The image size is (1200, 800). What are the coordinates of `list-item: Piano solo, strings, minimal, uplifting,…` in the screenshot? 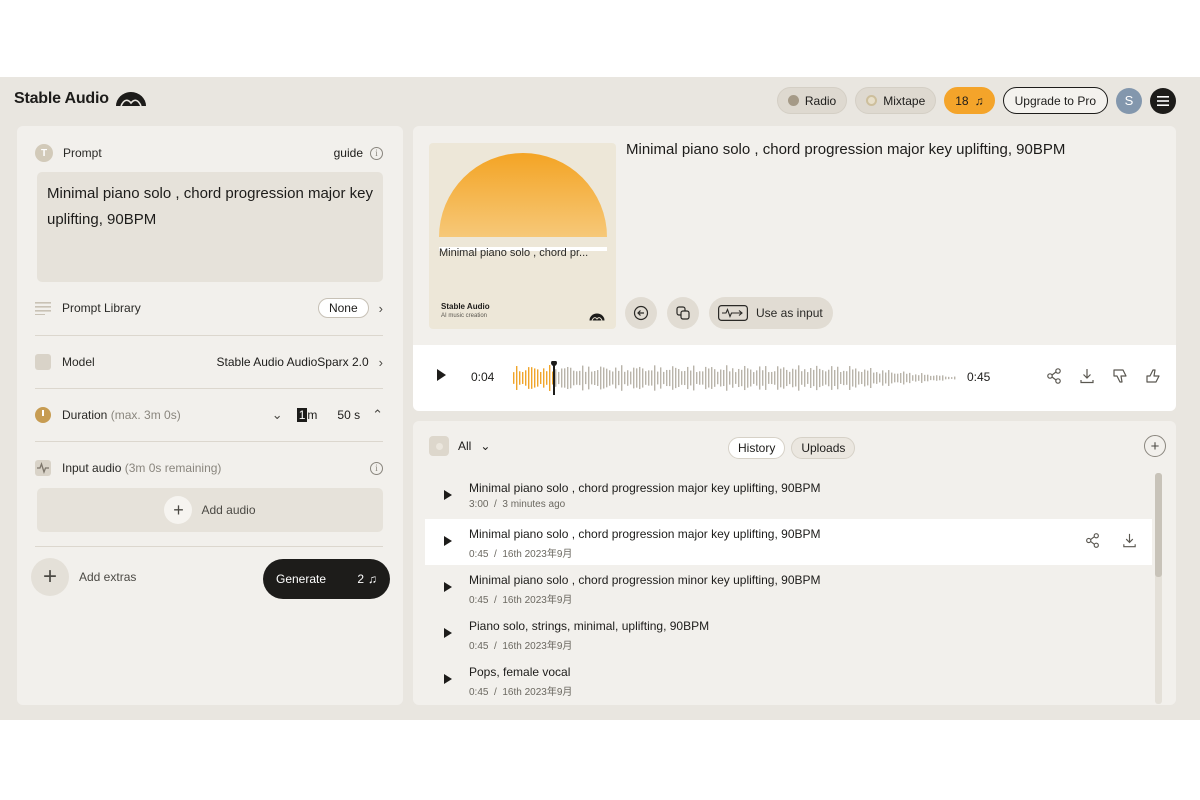 It's located at (788, 634).